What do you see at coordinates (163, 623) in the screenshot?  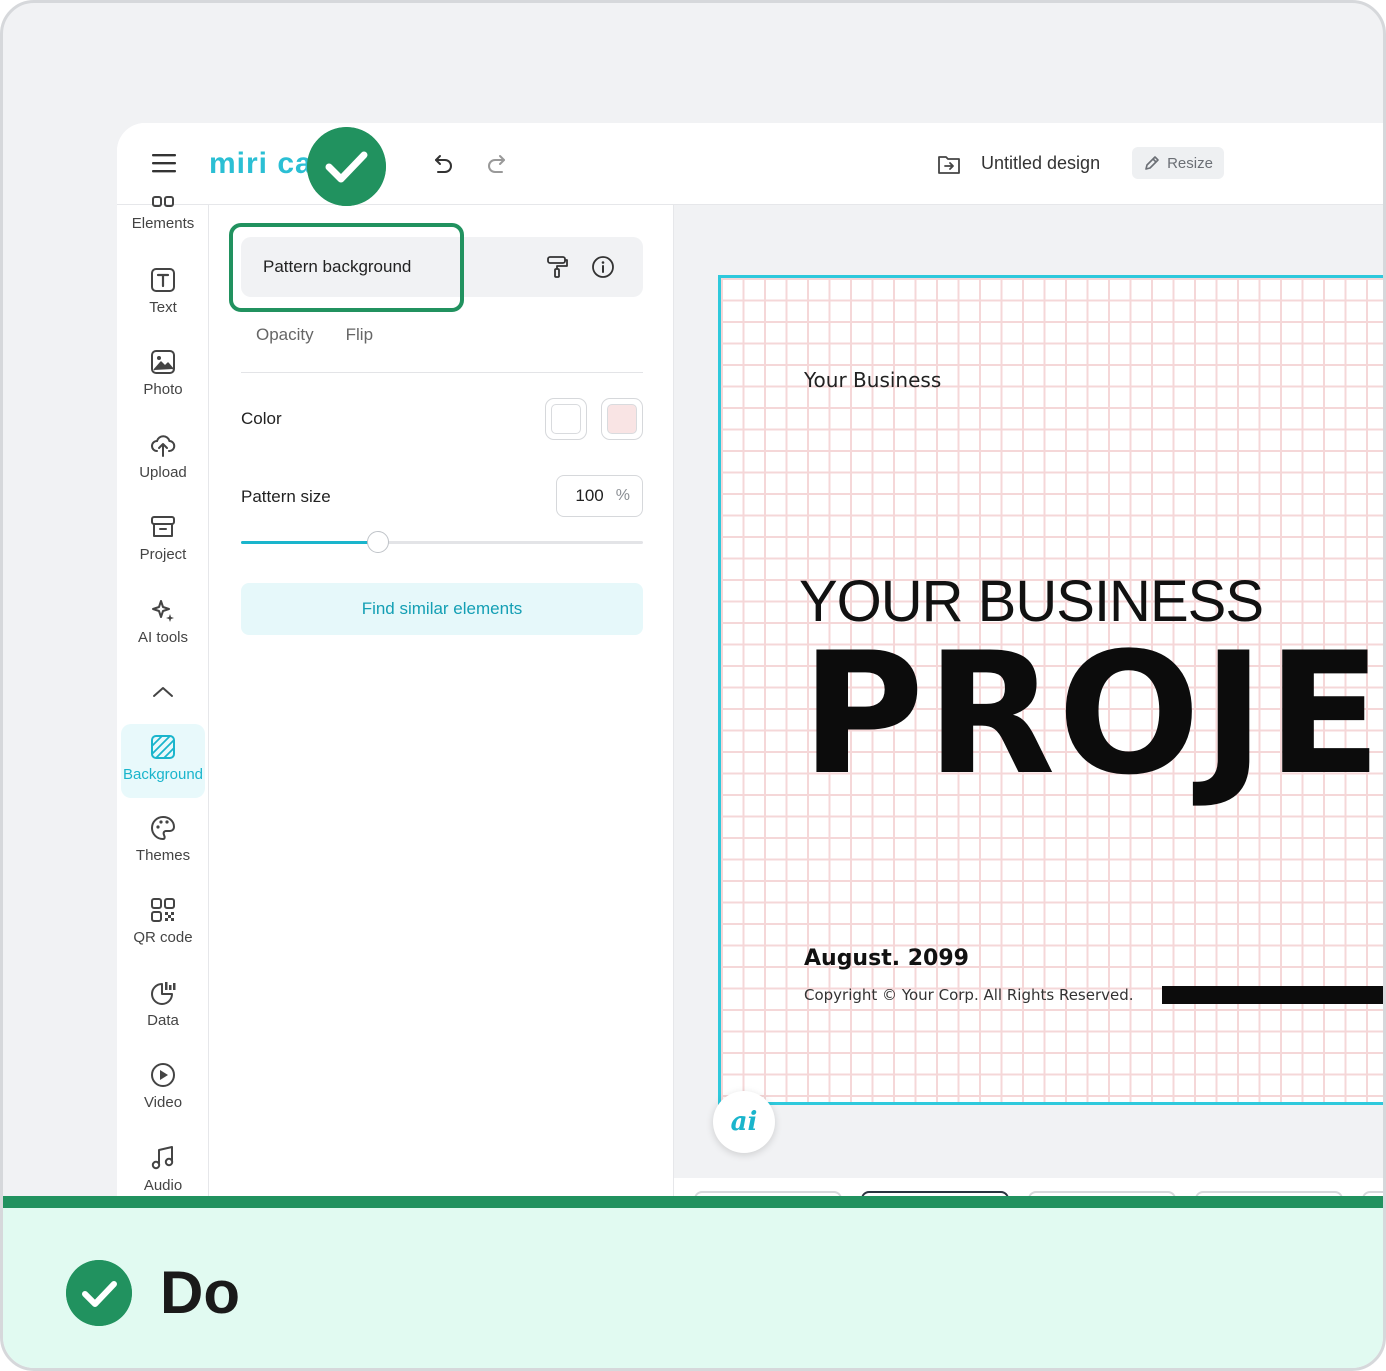 I see `sidebar-item-ai-tools: AI tools` at bounding box center [163, 623].